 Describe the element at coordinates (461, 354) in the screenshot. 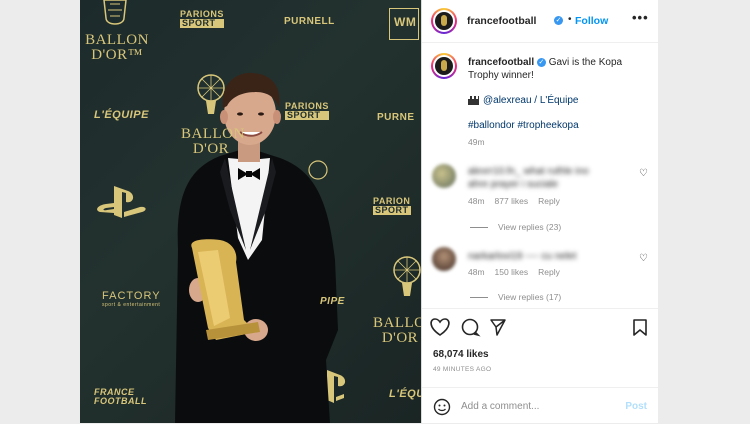

I see `like-count: 68,074 likes` at that location.